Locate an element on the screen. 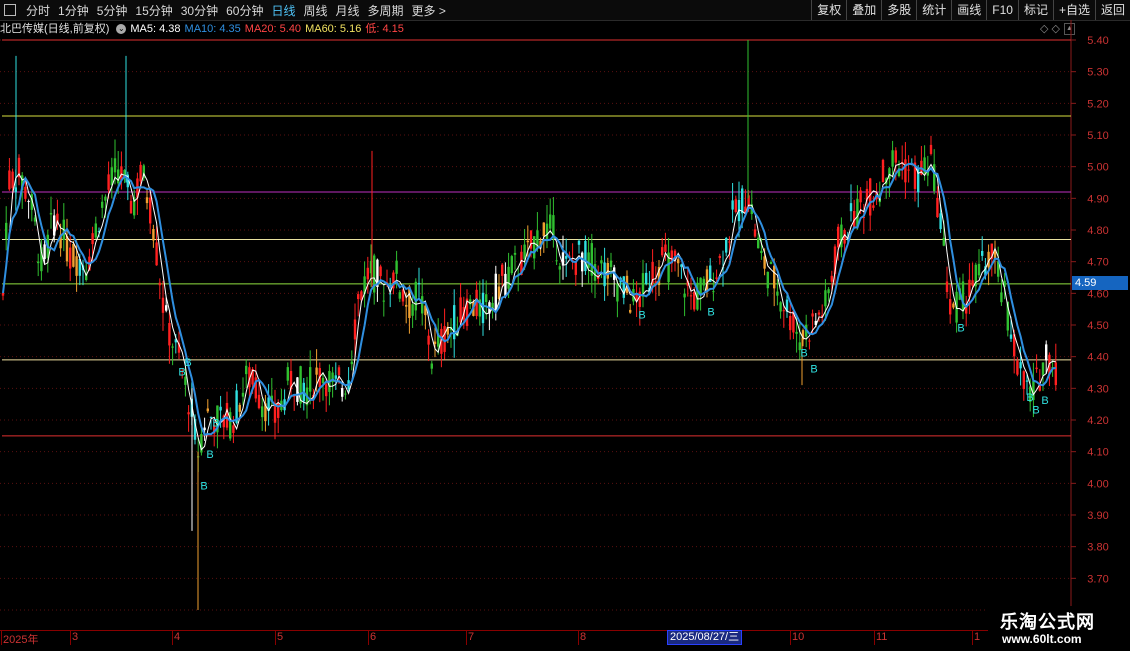 This screenshot has width=1130, height=651. month-label: 2025年 is located at coordinates (21, 640).